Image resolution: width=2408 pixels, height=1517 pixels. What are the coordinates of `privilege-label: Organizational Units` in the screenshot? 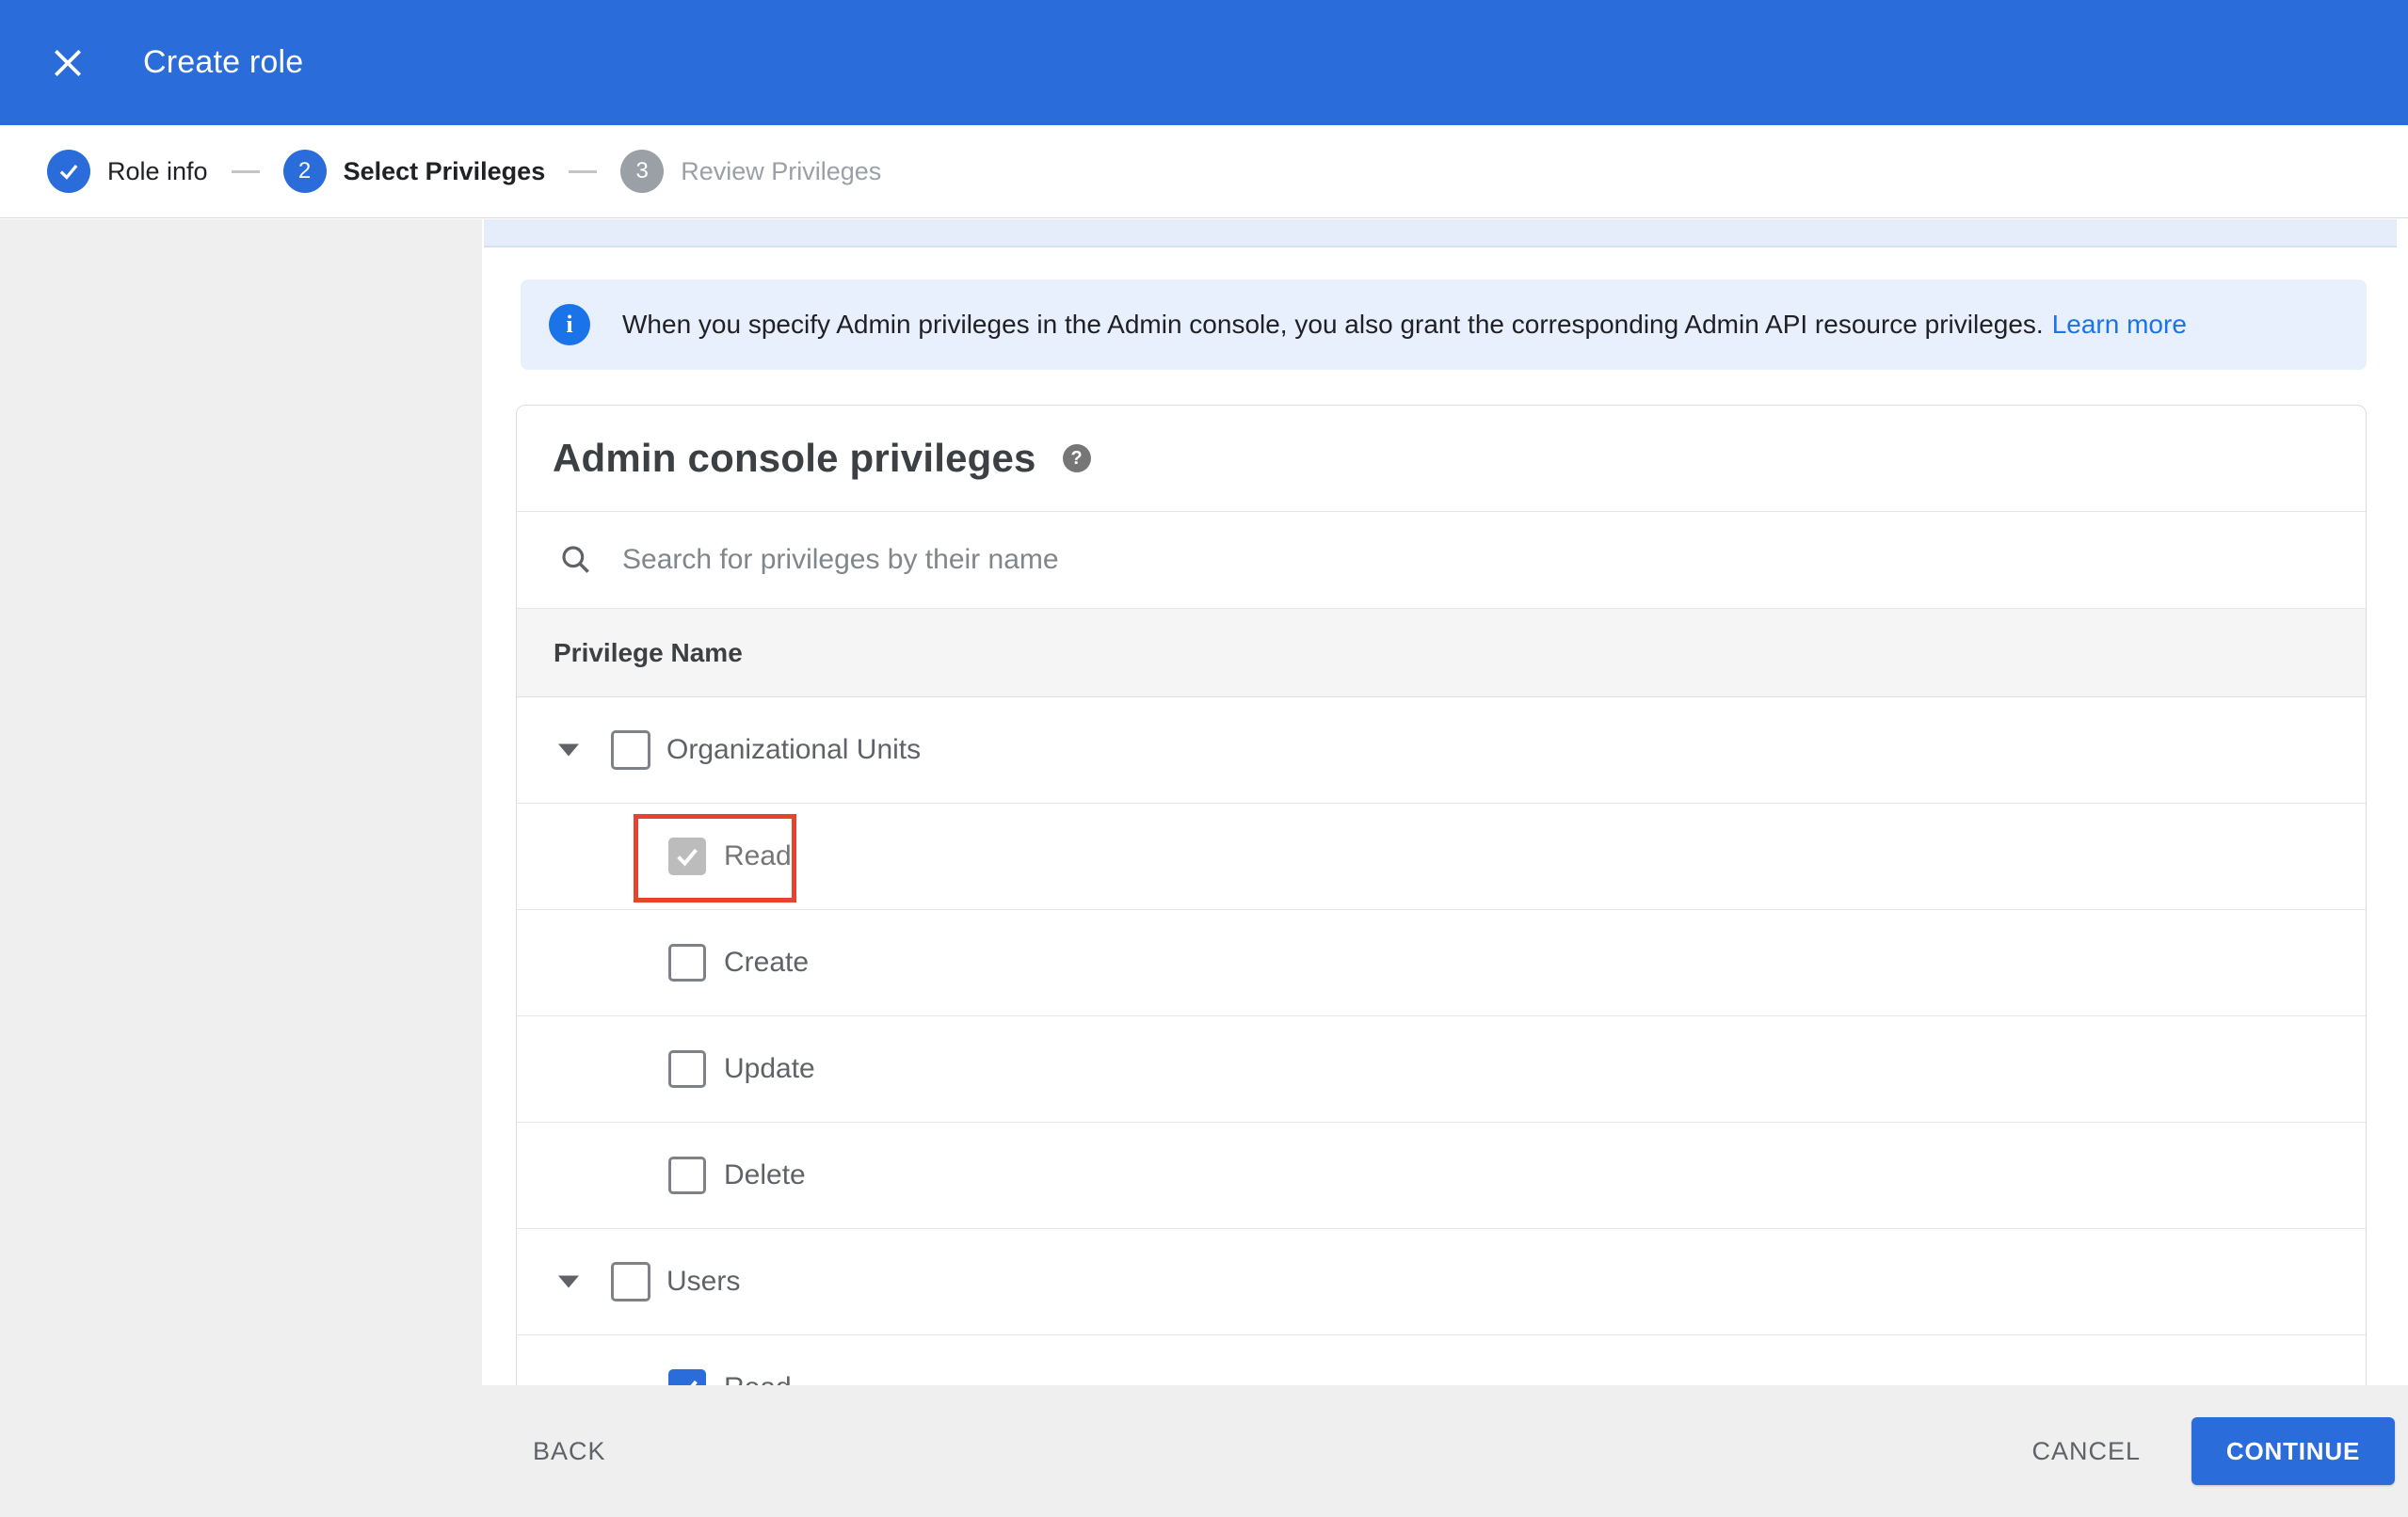 It's located at (794, 749).